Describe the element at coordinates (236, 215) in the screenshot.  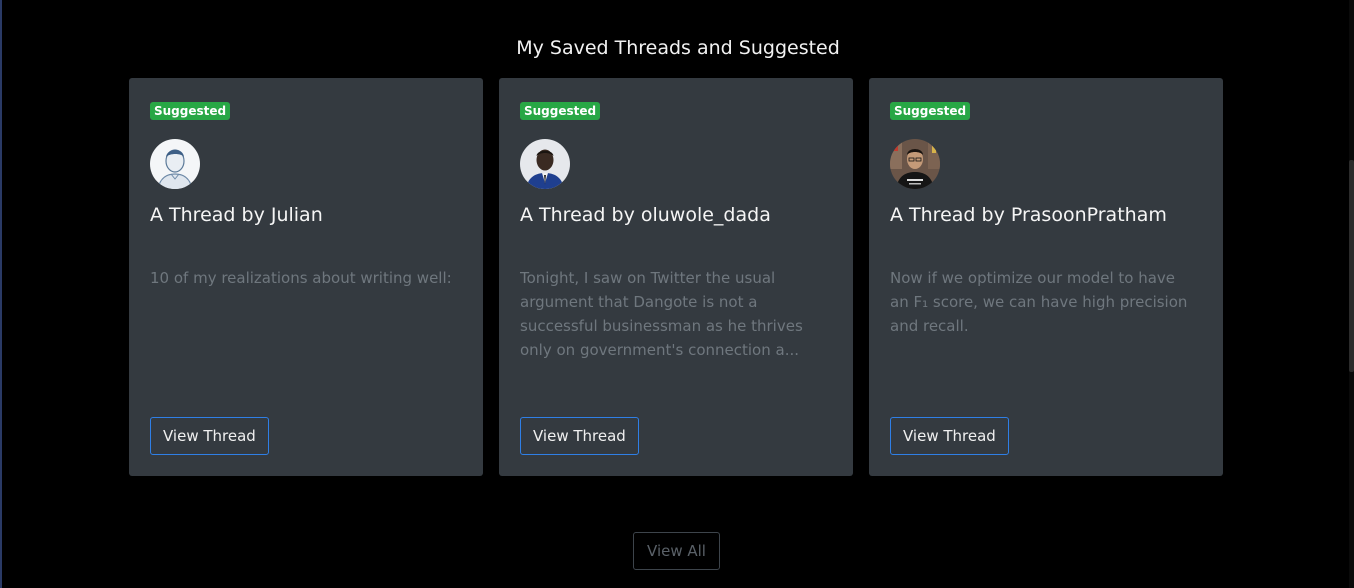
I see `thread-title: A Thread by Julian` at that location.